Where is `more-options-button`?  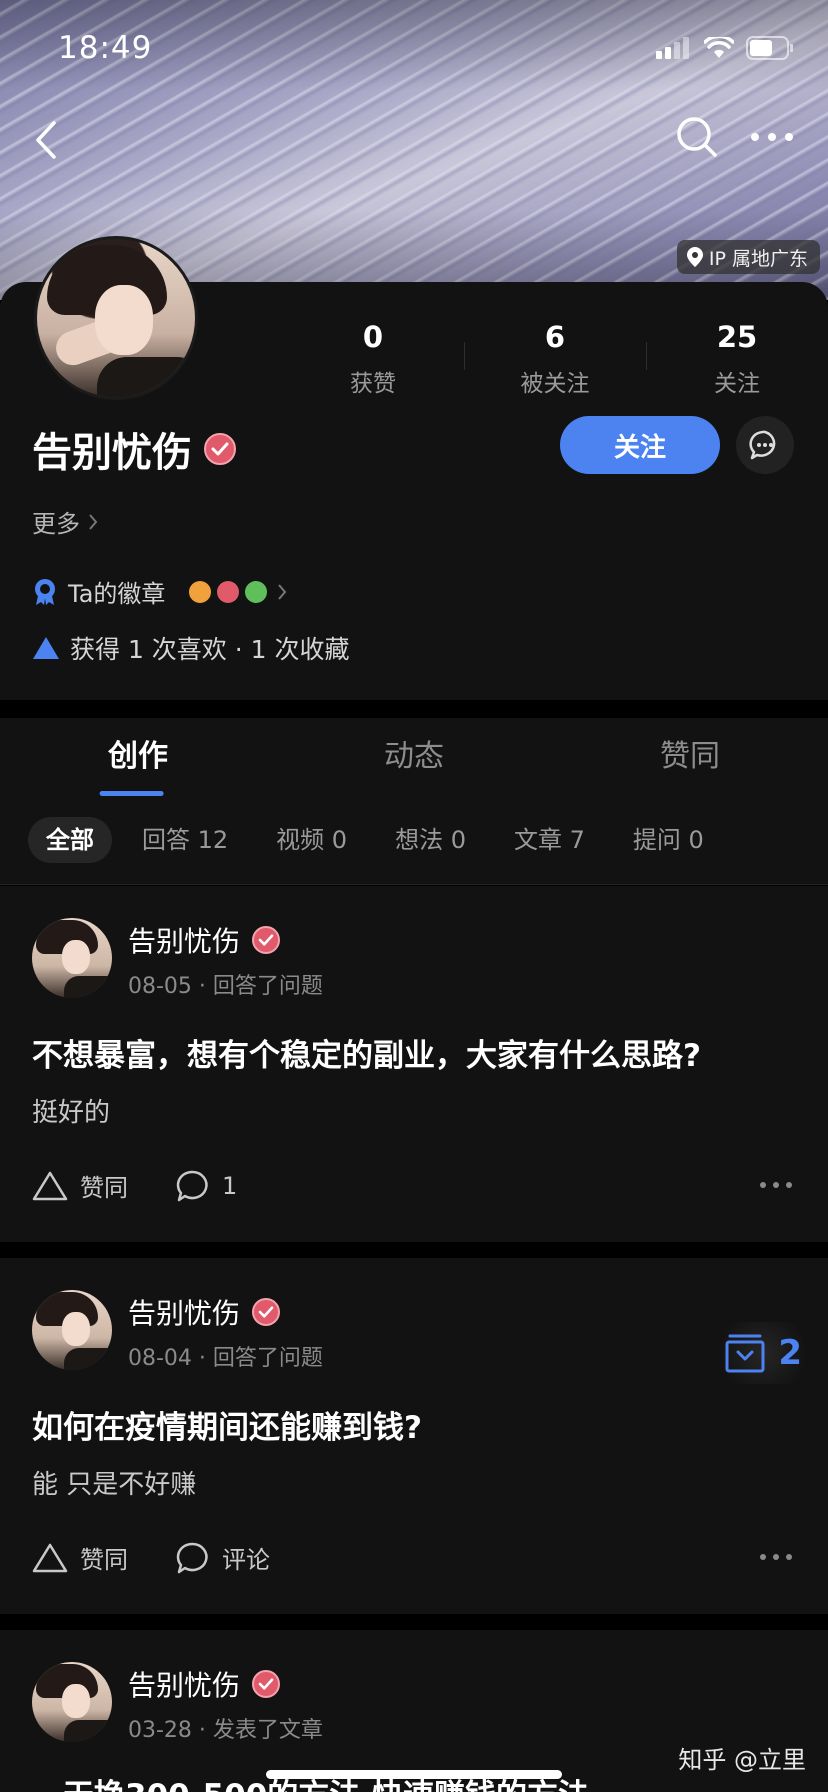 more-options-button is located at coordinates (772, 137).